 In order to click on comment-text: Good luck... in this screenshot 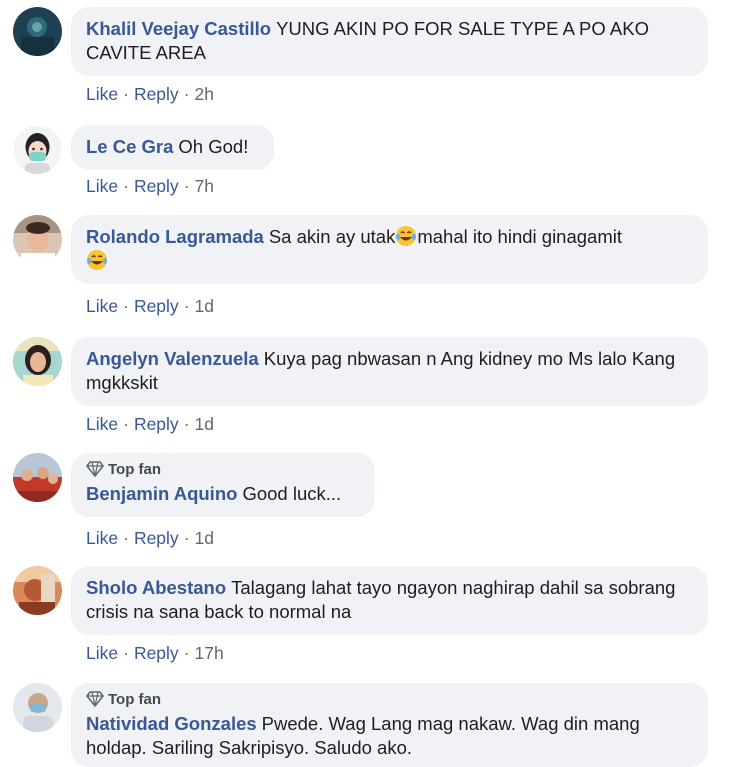, I will do `click(292, 493)`.